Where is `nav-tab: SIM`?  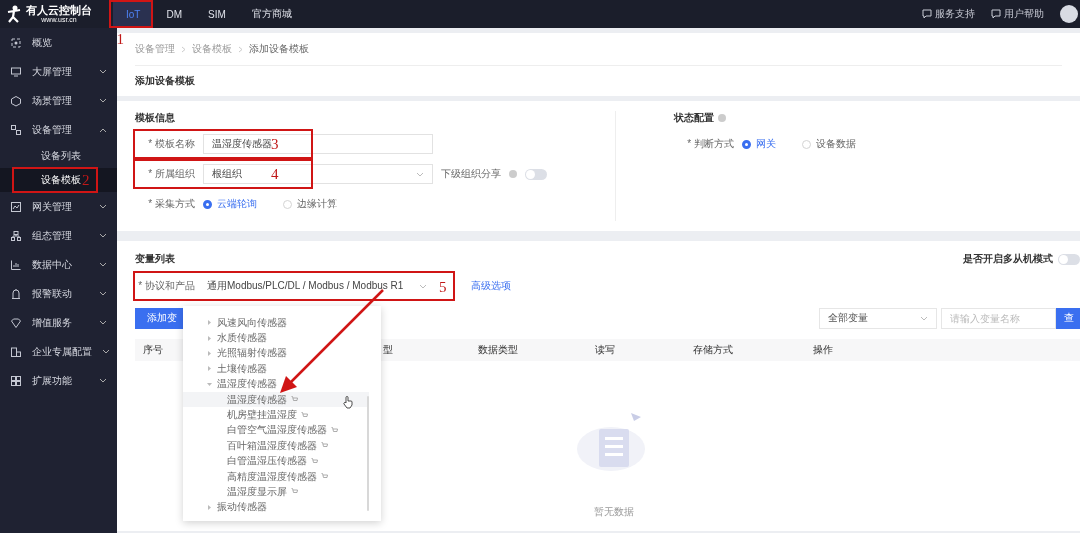
nav-tab: SIM is located at coordinates (217, 14).